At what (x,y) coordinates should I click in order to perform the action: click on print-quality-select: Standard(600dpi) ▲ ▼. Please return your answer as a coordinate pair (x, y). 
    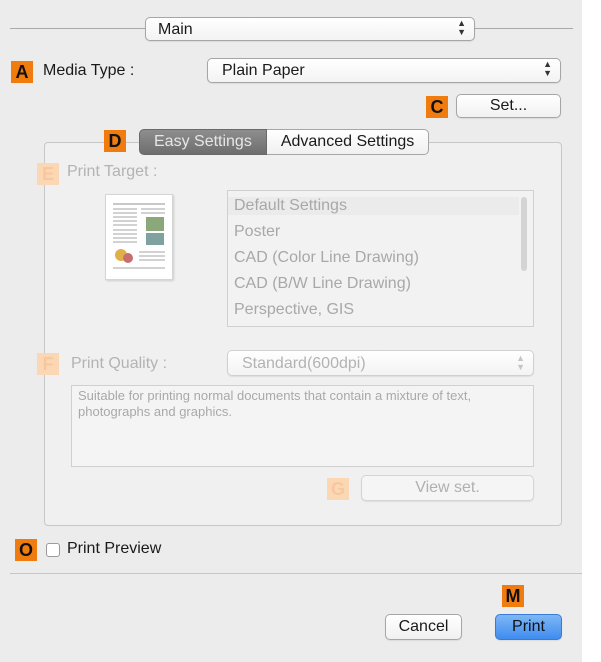
    Looking at the image, I should click on (380, 363).